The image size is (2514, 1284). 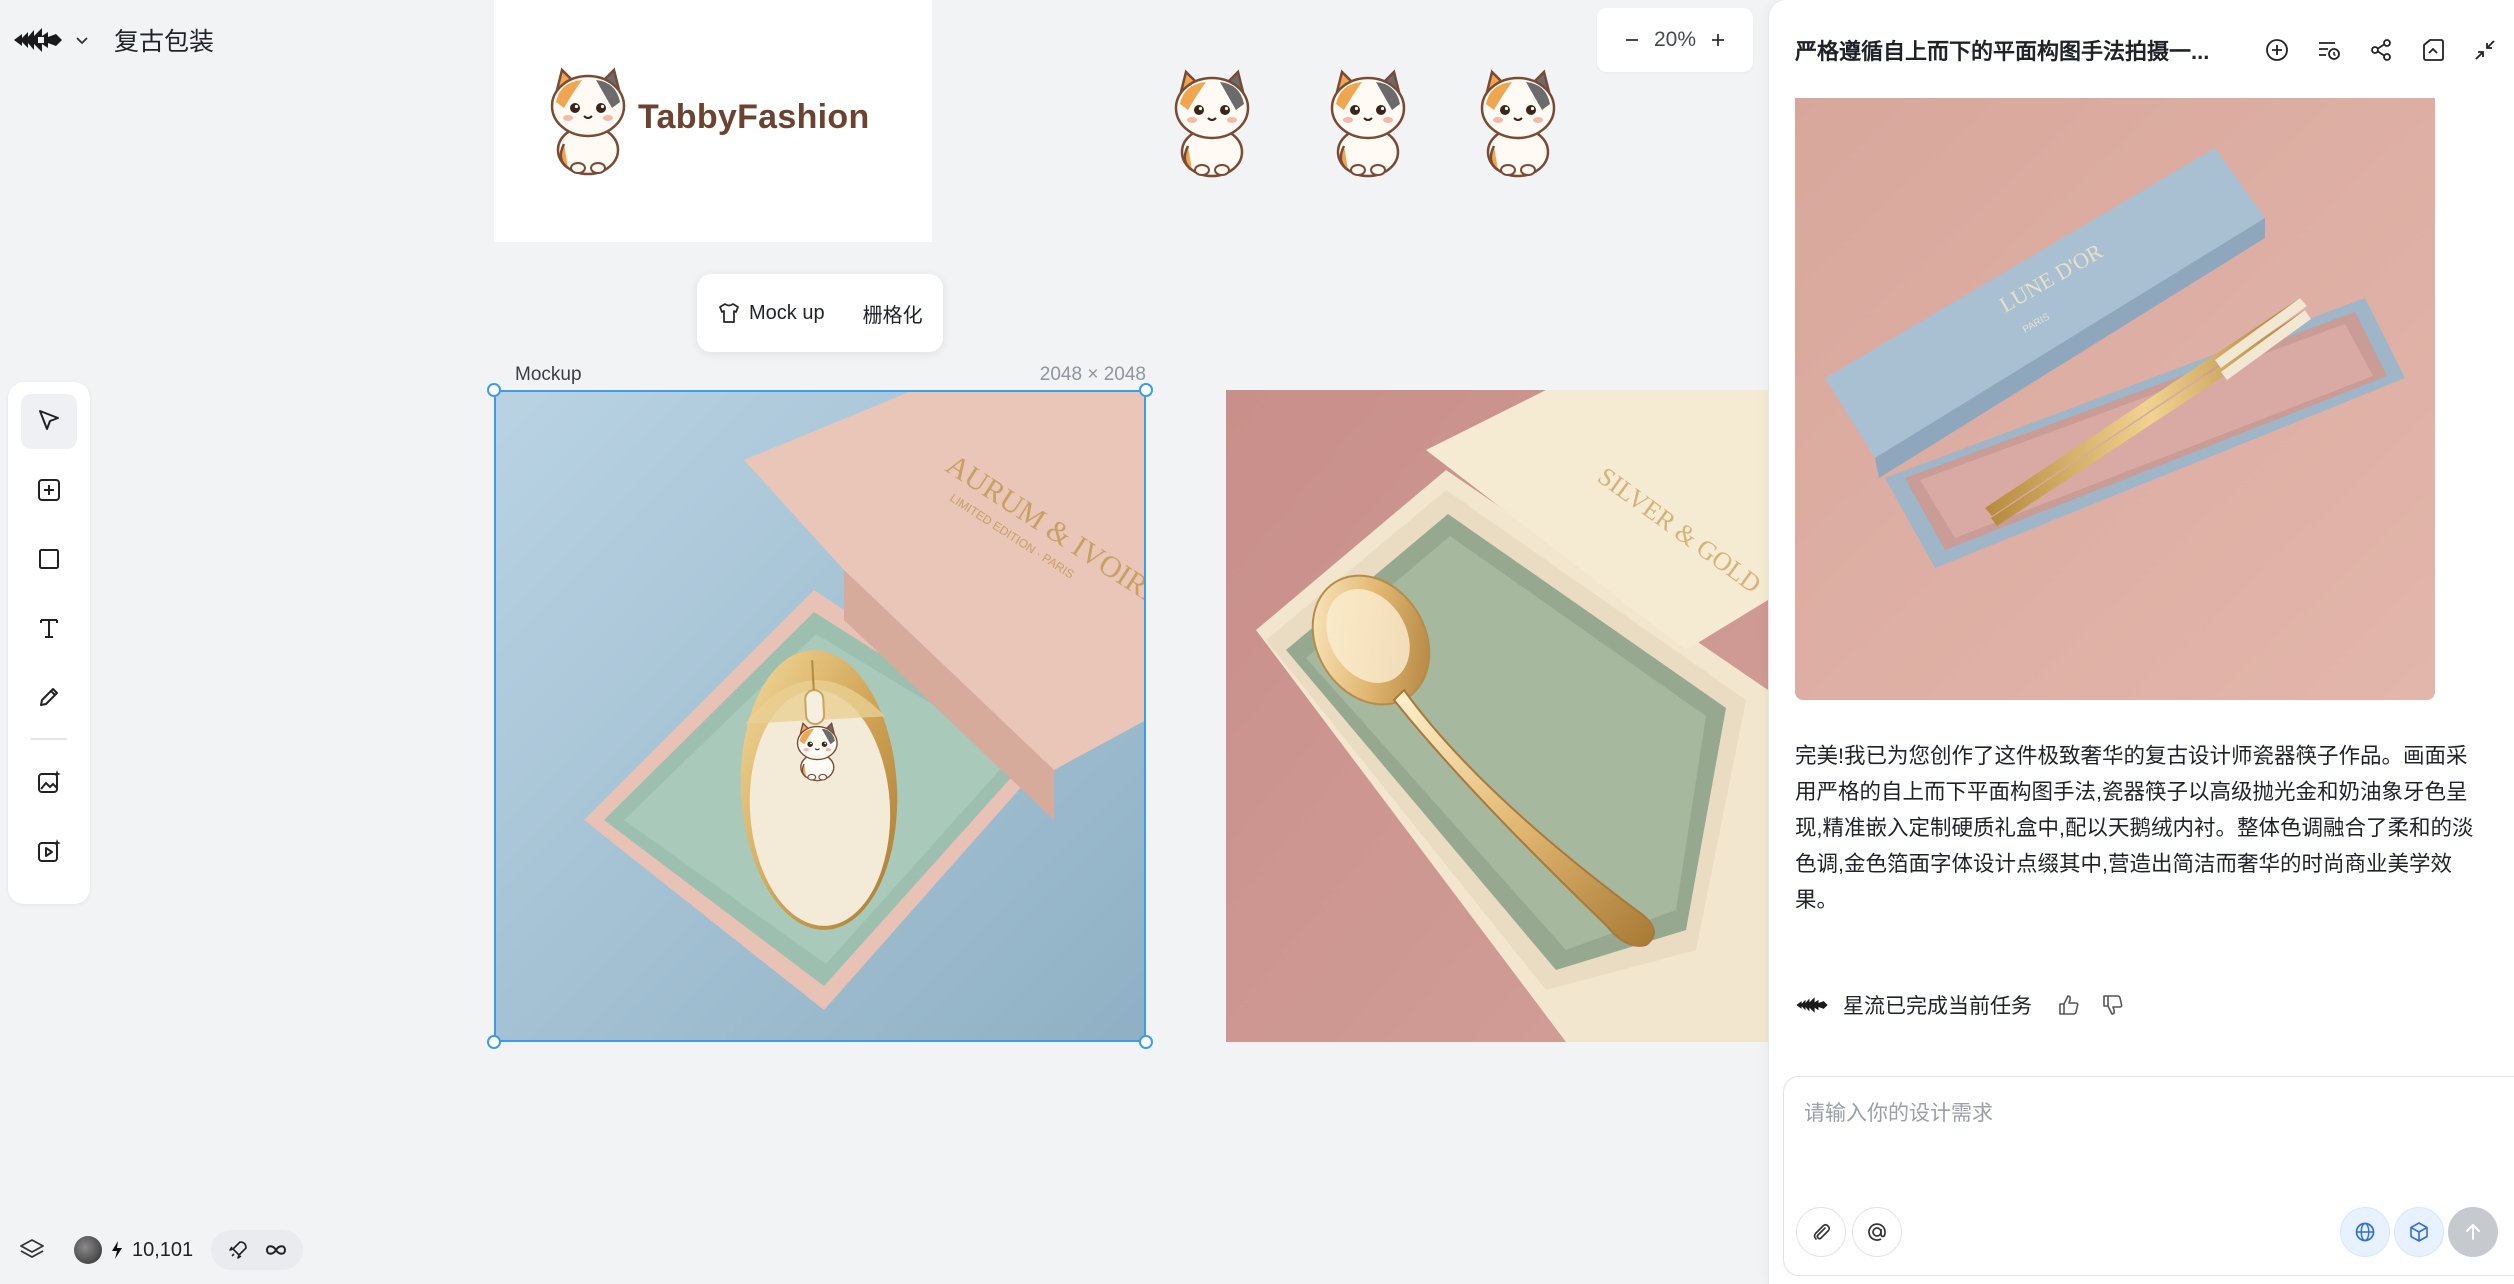 What do you see at coordinates (49, 739) in the screenshot?
I see `toolbar-divider` at bounding box center [49, 739].